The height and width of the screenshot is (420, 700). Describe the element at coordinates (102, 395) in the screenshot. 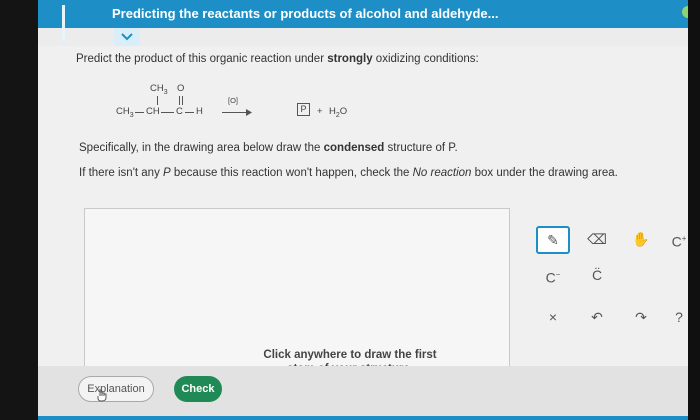

I see `hand-cursor-icon` at that location.